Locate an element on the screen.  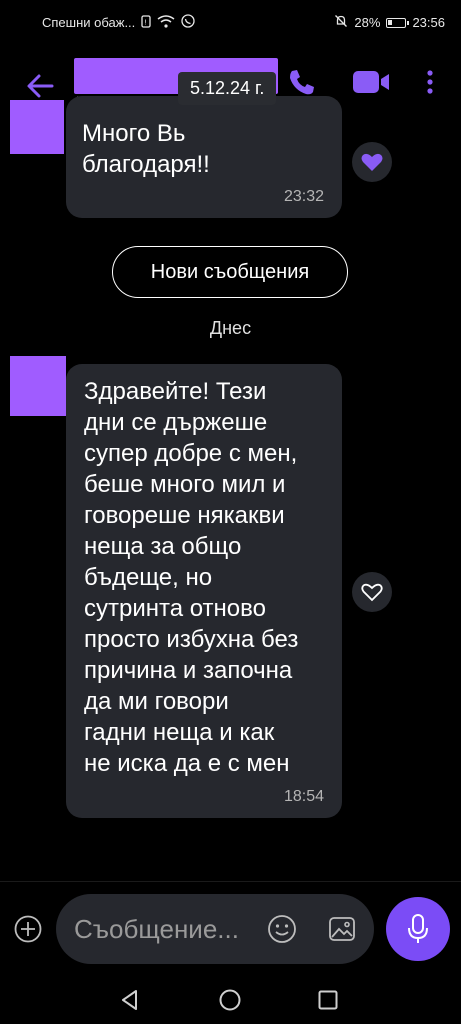
mic-icon is located at coordinates (418, 928).